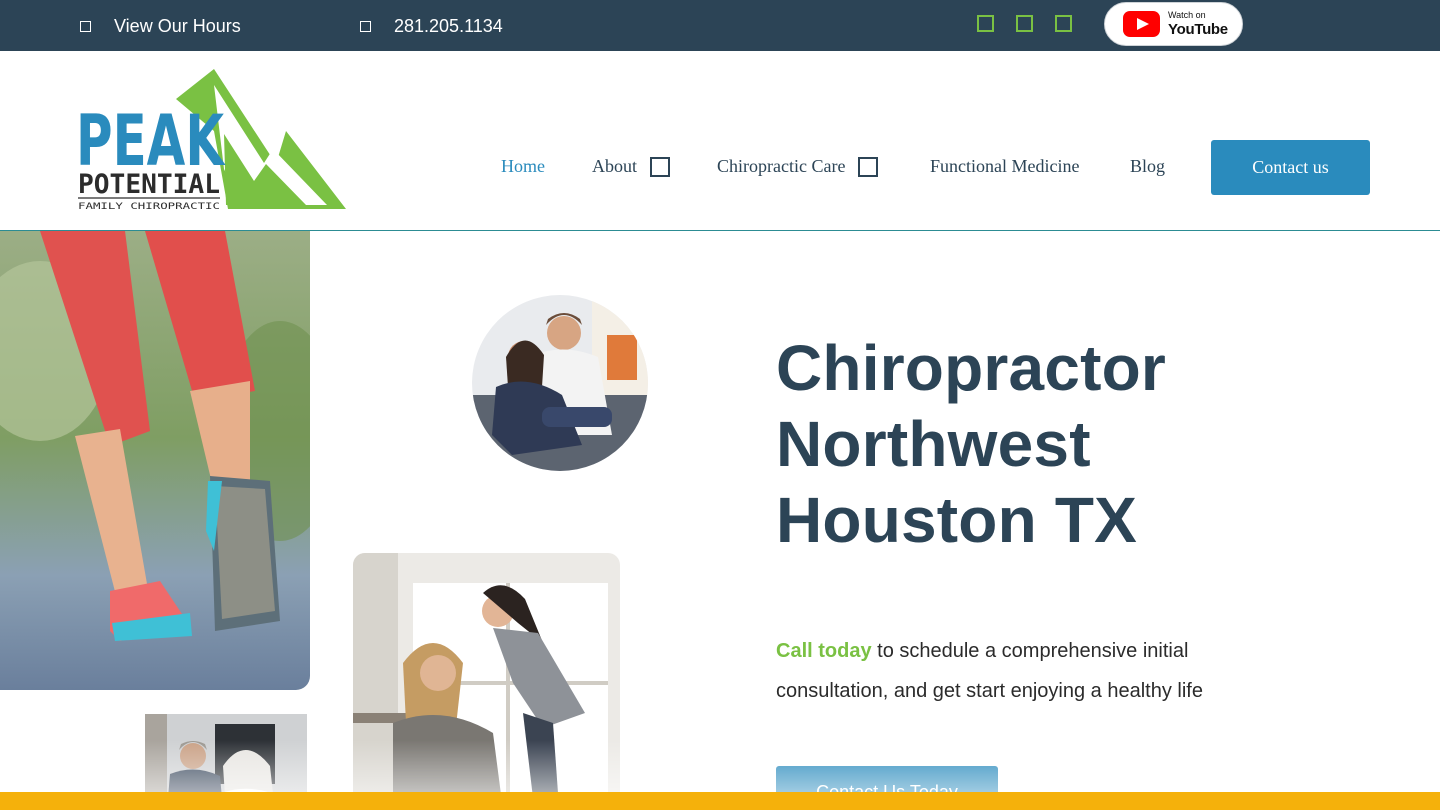 Image resolution: width=1440 pixels, height=810 pixels. I want to click on mother-daughter-photo, so click(486, 681).